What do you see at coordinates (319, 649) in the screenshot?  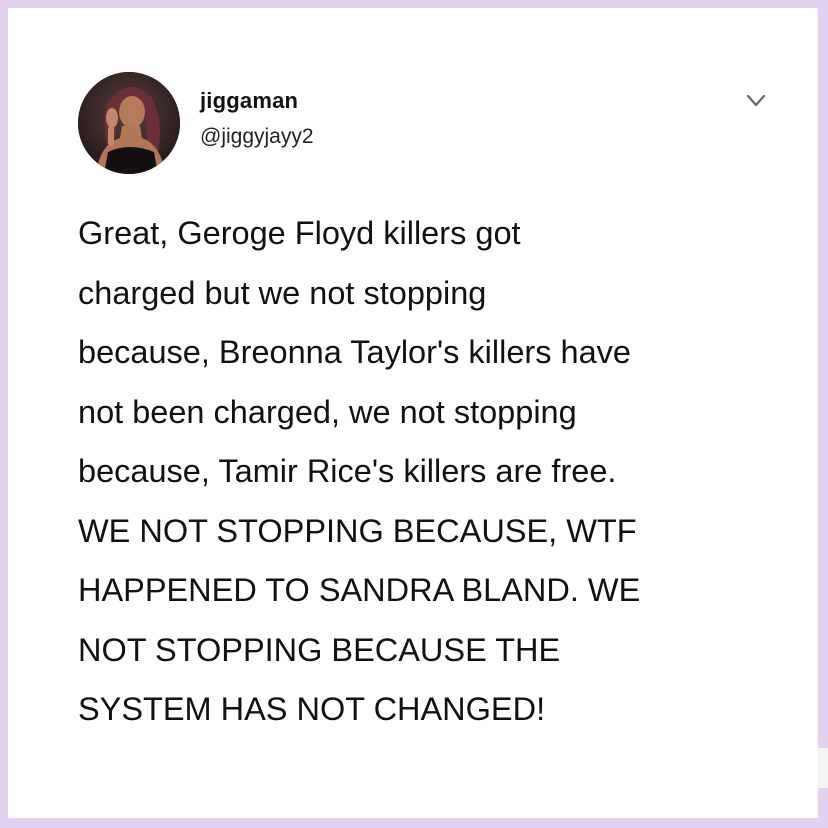 I see `tweet-line: NOT STOPPING BECAUSE THE` at bounding box center [319, 649].